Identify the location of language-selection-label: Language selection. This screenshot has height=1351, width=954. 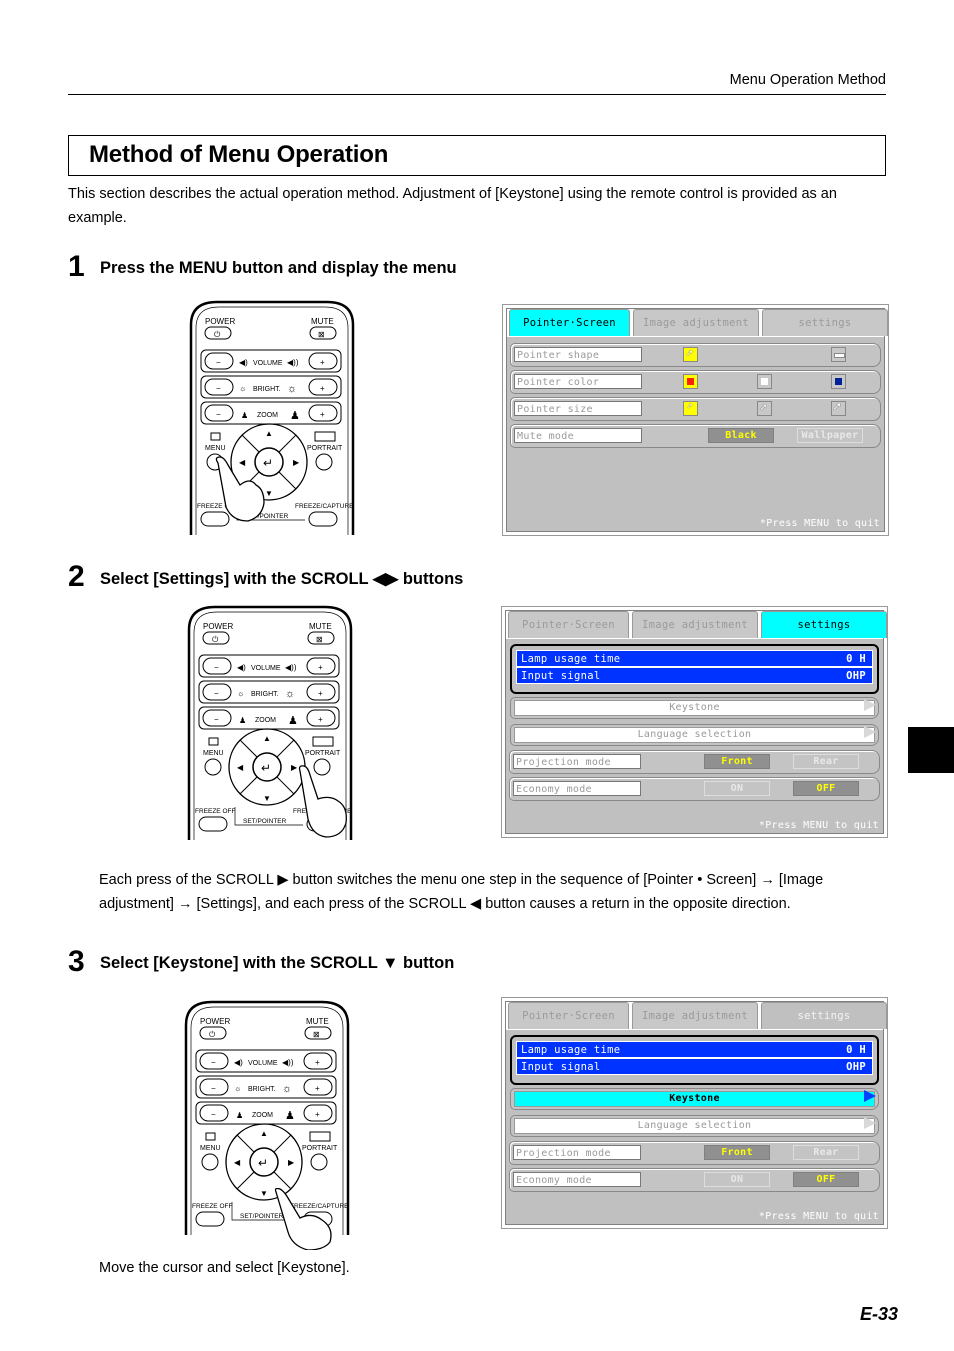
(694, 735).